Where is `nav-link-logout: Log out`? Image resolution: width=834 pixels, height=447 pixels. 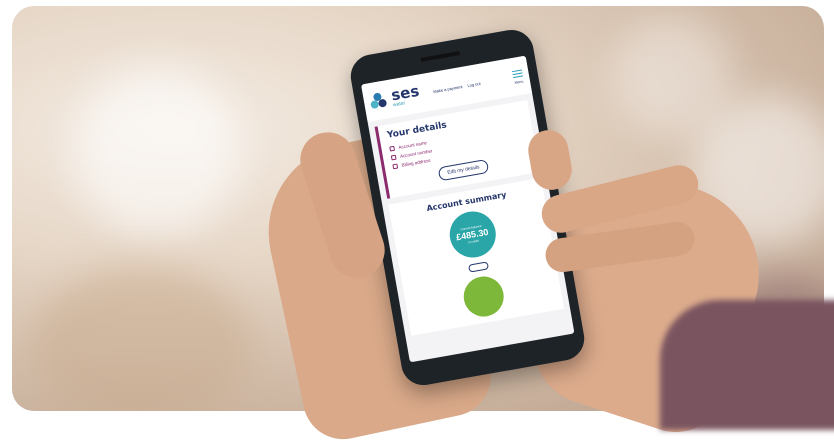 nav-link-logout: Log out is located at coordinates (474, 83).